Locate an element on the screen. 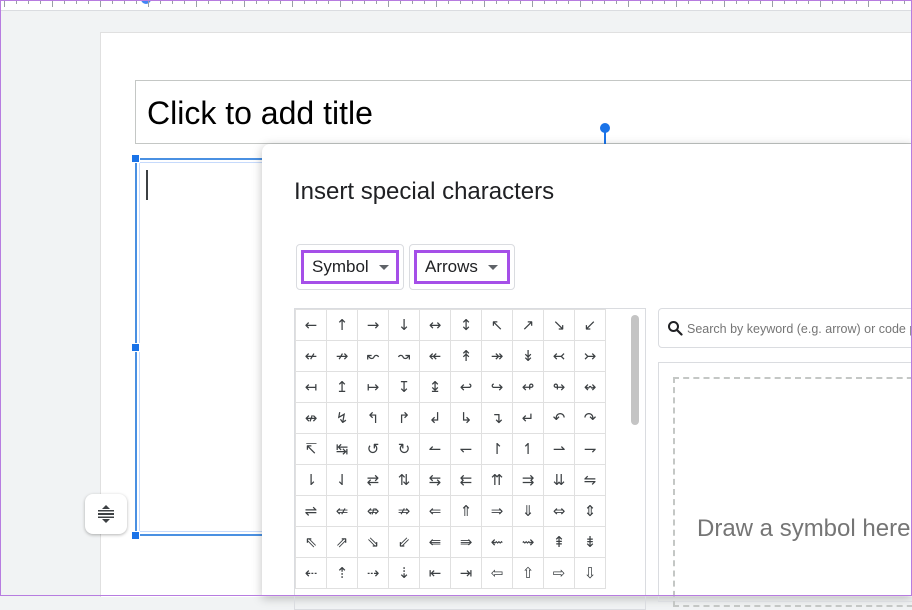  symbol-cell: ⇒ is located at coordinates (497, 511).